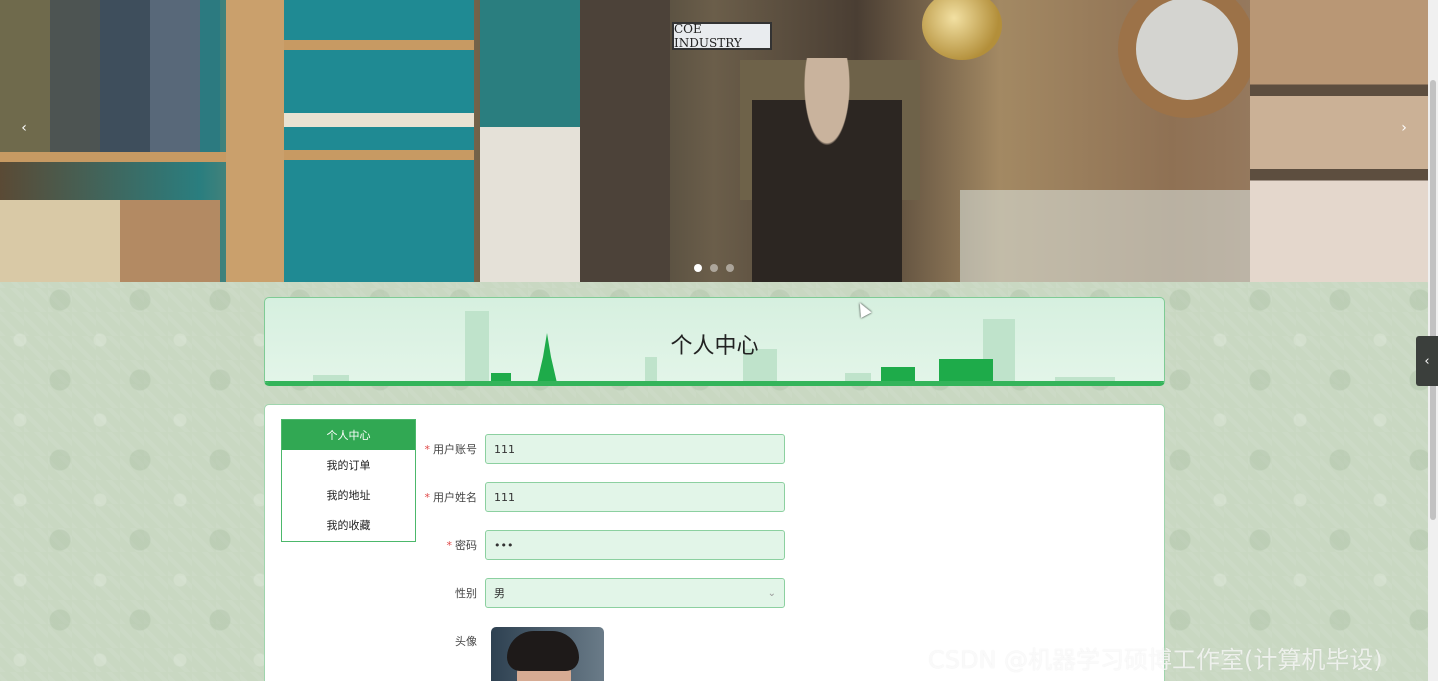 The height and width of the screenshot is (681, 1438). I want to click on side-menu-item-favorites: 我的收藏, so click(348, 525).